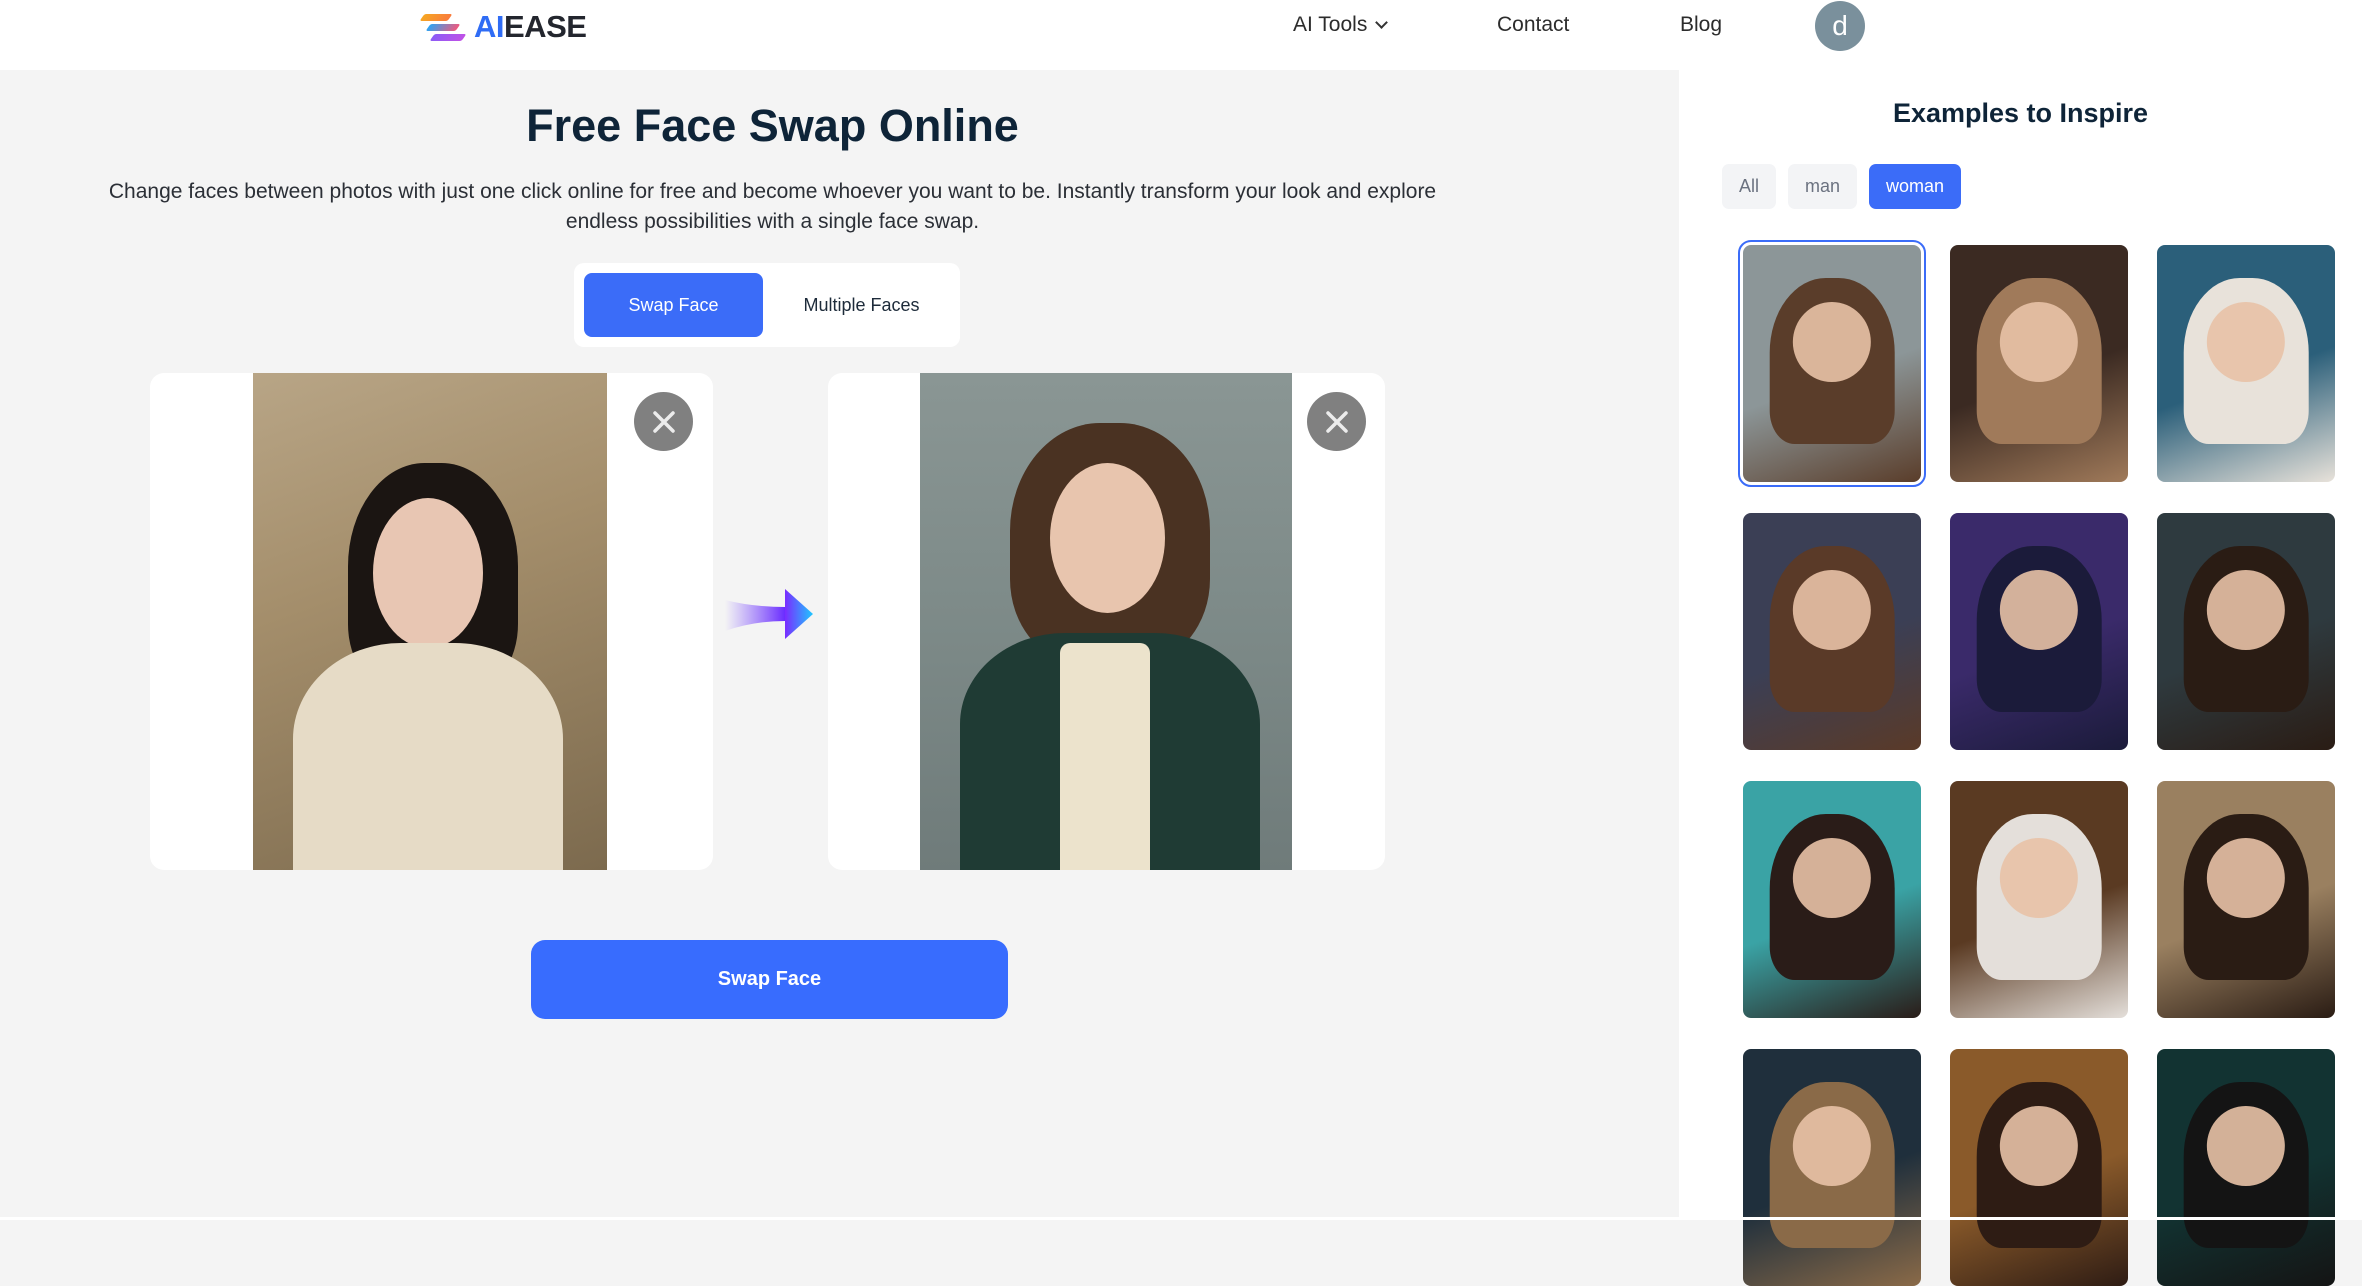  I want to click on mode-tabs: Swap Face Multiple Faces, so click(767, 305).